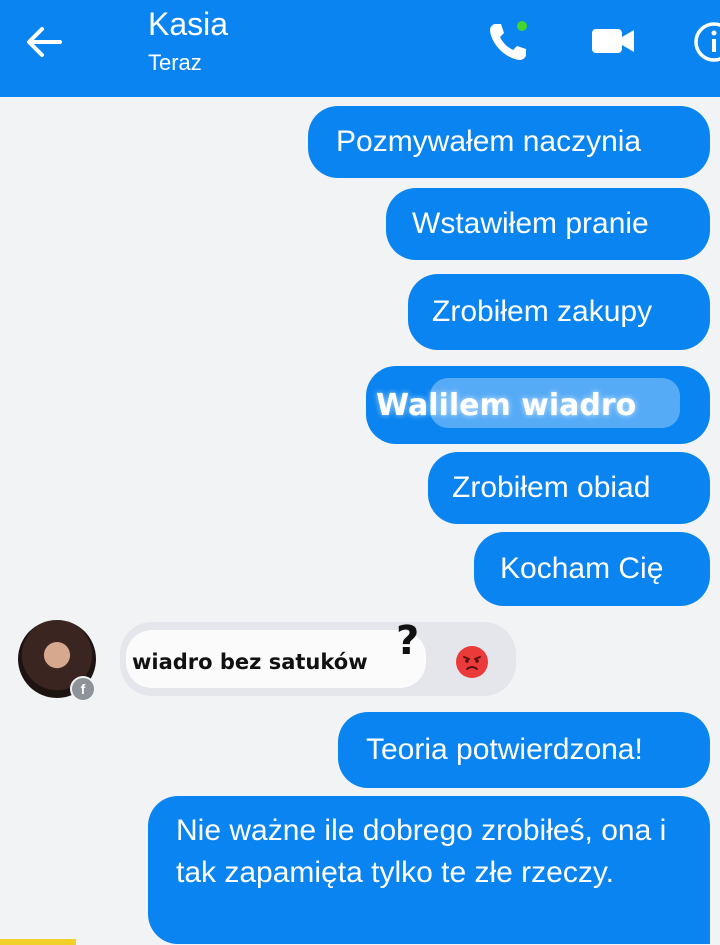 The width and height of the screenshot is (720, 945). I want to click on angry-face-graphic, so click(472, 663).